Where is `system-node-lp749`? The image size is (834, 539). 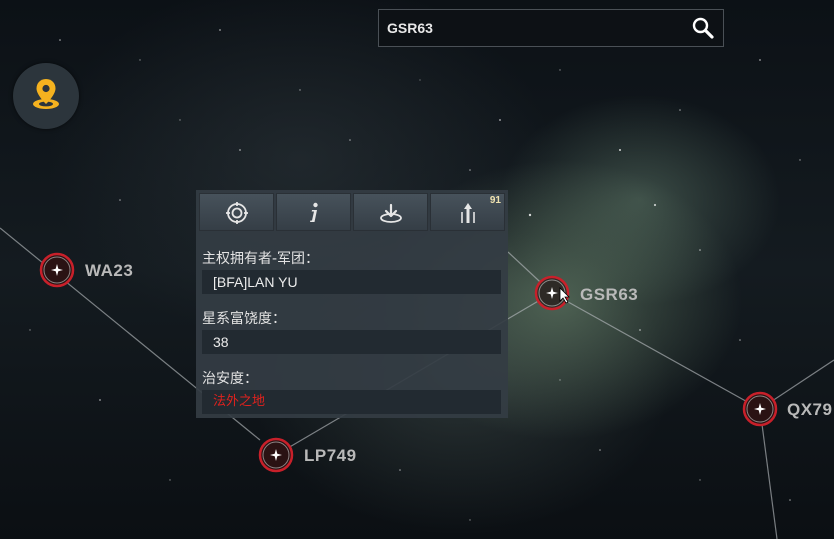 system-node-lp749 is located at coordinates (276, 455).